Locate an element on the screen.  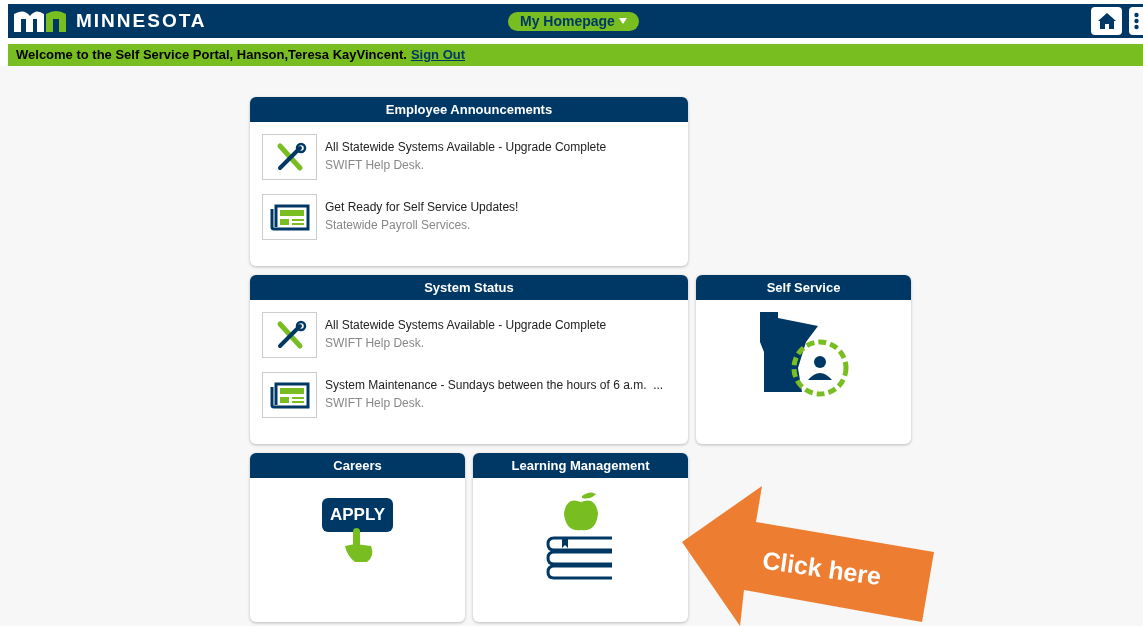
announcement-title: Get Ready for Self Service Updates! is located at coordinates (422, 207).